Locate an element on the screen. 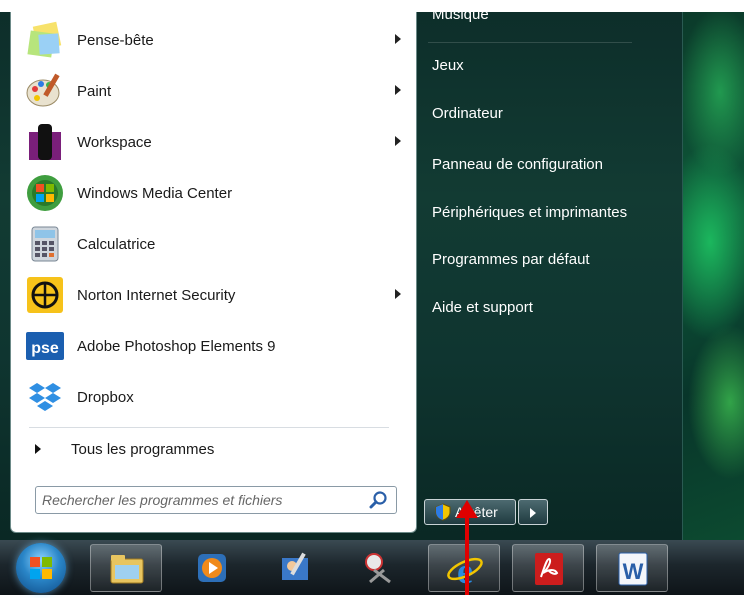 This screenshot has height=598, width=744. svg-text: pse is located at coordinates (45, 348).